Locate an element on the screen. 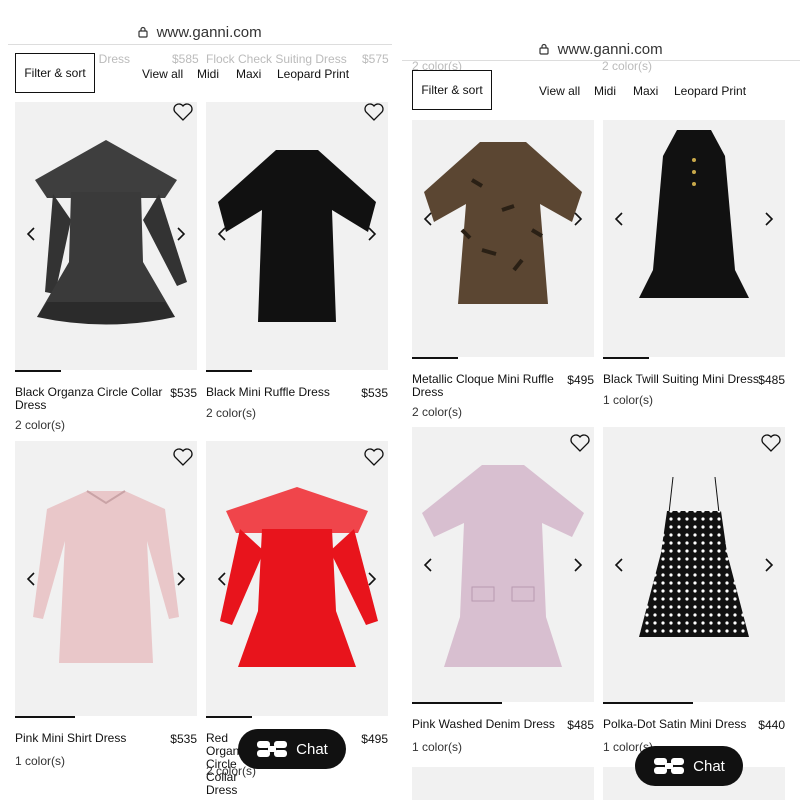 This screenshot has height=800, width=800. product-name: Pink Washed Denim Dress is located at coordinates (486, 724).